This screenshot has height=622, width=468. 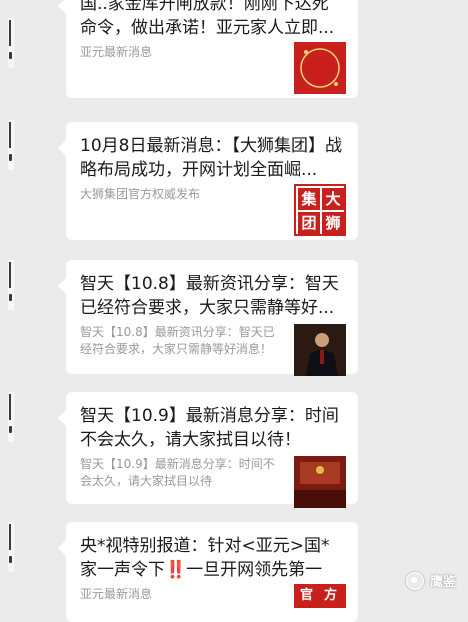 I want to click on article-summary: 智天【10.8】最新资讯分享：智天已经符合要求，大家只需静等好消息！, so click(x=177, y=340).